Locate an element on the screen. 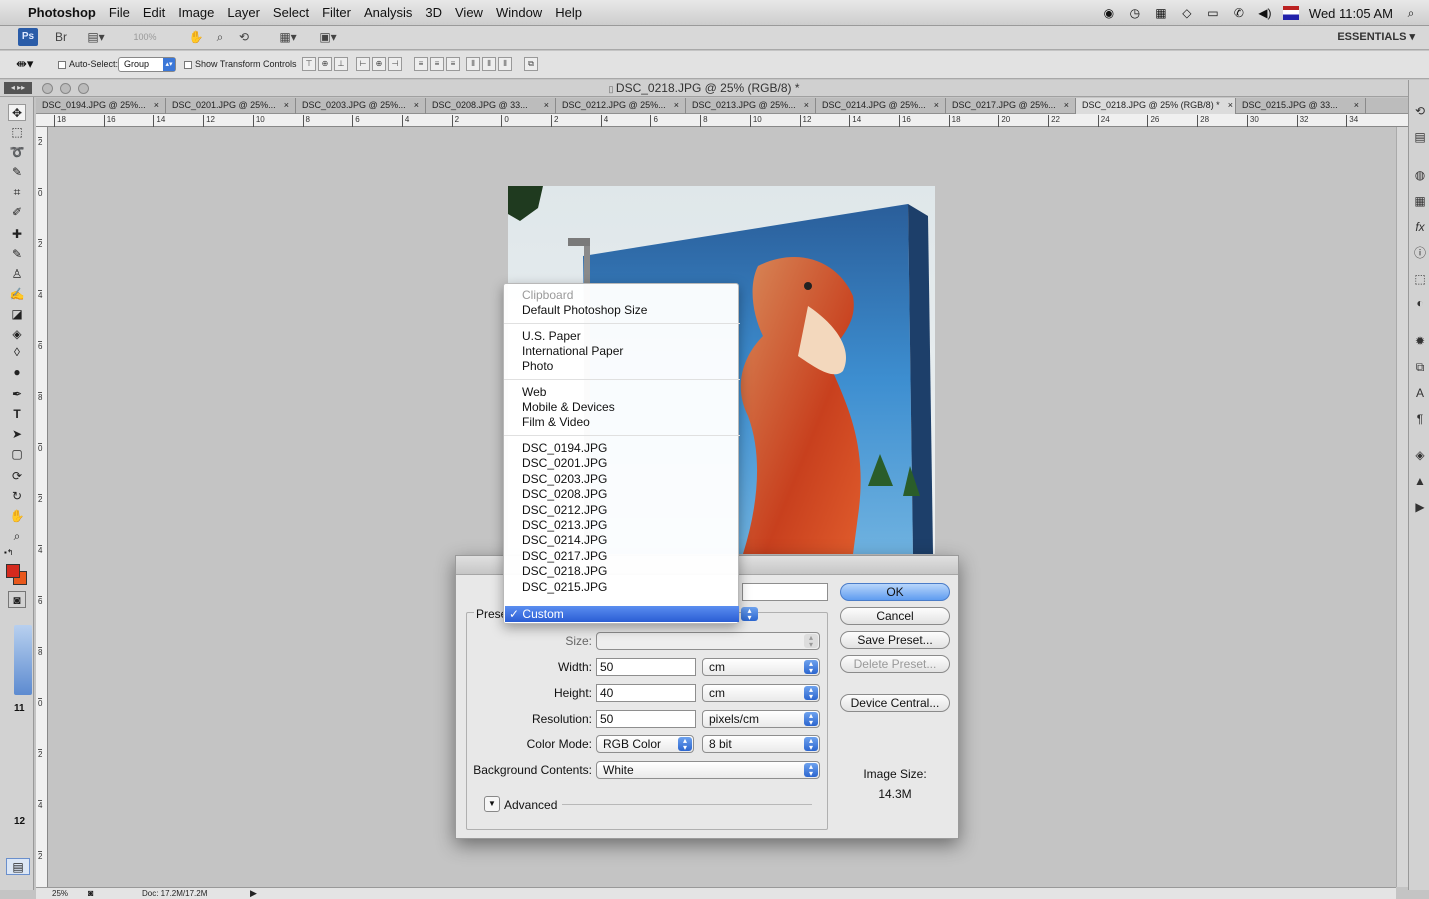  navigator-panel-icon: ⬚ is located at coordinates (1420, 279).